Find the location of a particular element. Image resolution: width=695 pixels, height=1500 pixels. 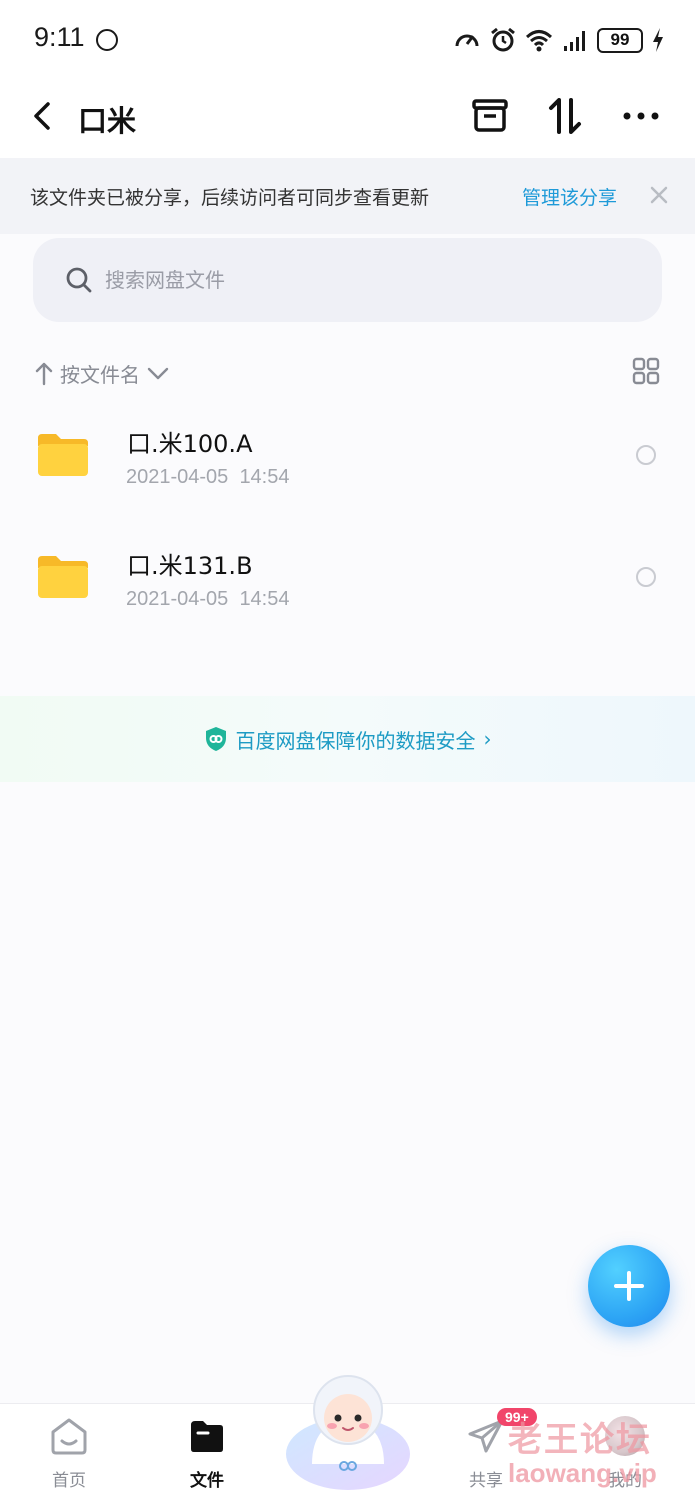

search-input is located at coordinates (365, 280).